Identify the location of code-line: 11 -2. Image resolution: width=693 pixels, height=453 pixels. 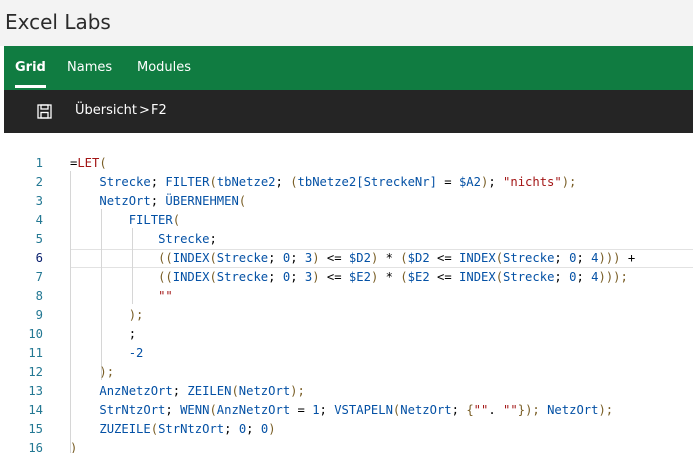
(348, 353).